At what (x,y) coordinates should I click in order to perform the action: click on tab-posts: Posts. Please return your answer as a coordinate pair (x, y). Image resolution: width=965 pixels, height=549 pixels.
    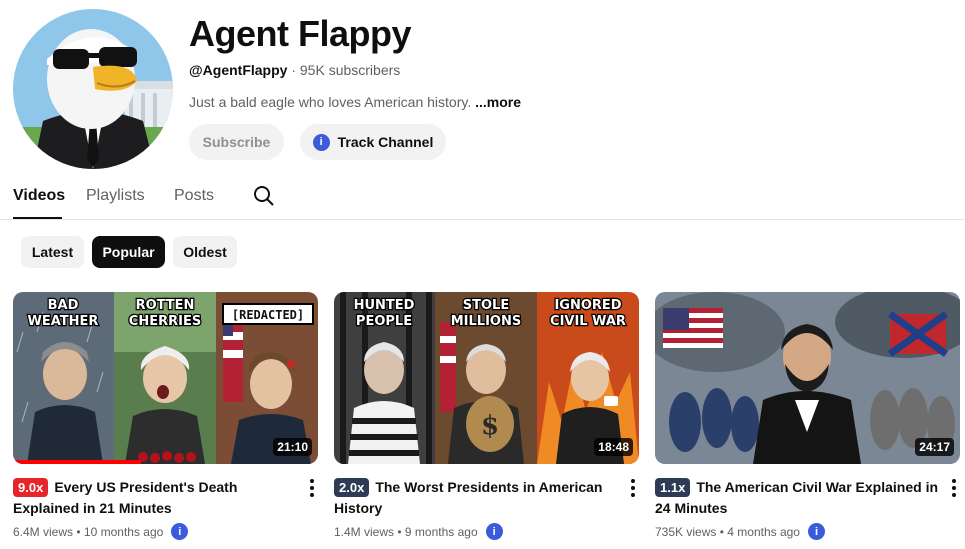
    Looking at the image, I should click on (194, 196).